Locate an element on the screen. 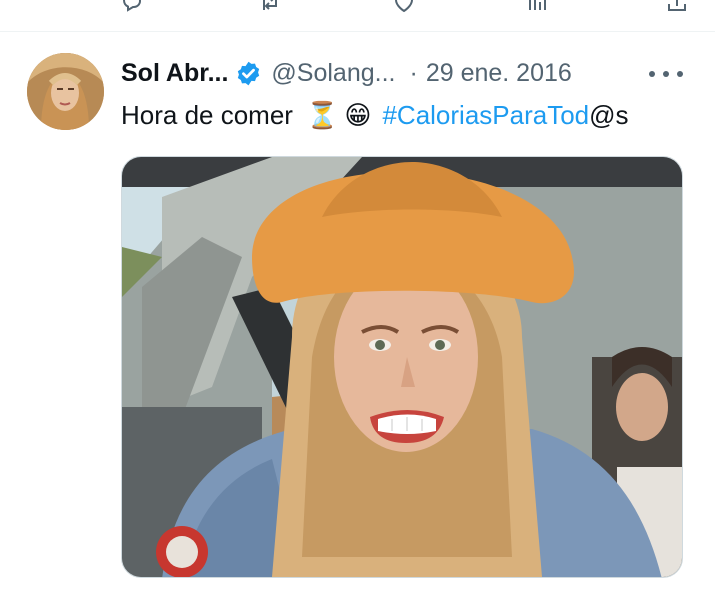  previous-tweet-action-bar is located at coordinates (357, 10).